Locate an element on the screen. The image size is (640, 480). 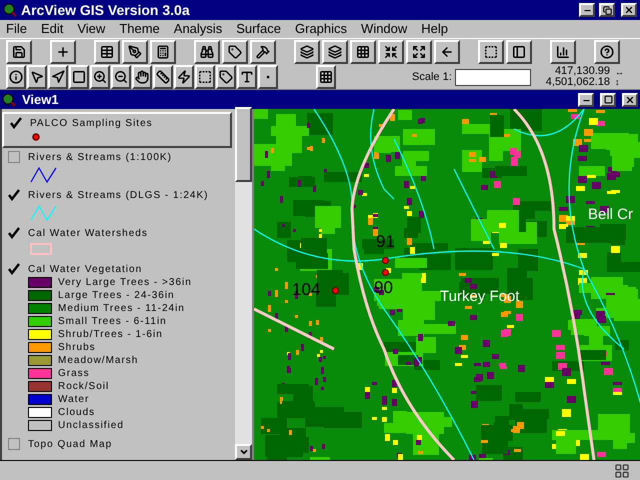
back-button is located at coordinates (447, 52).